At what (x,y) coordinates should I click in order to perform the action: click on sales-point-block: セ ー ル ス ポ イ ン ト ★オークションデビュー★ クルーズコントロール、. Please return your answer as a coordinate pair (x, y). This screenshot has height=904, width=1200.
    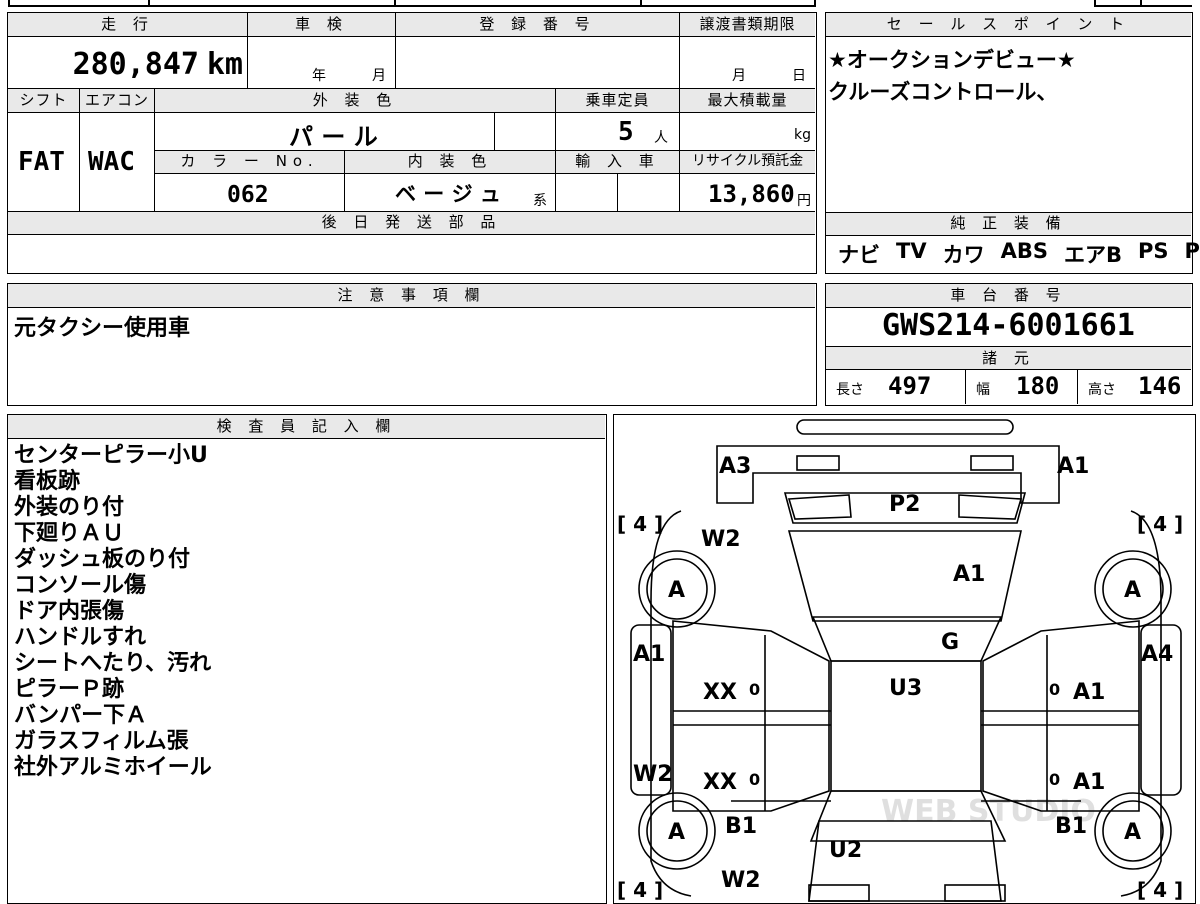
    Looking at the image, I should click on (1009, 112).